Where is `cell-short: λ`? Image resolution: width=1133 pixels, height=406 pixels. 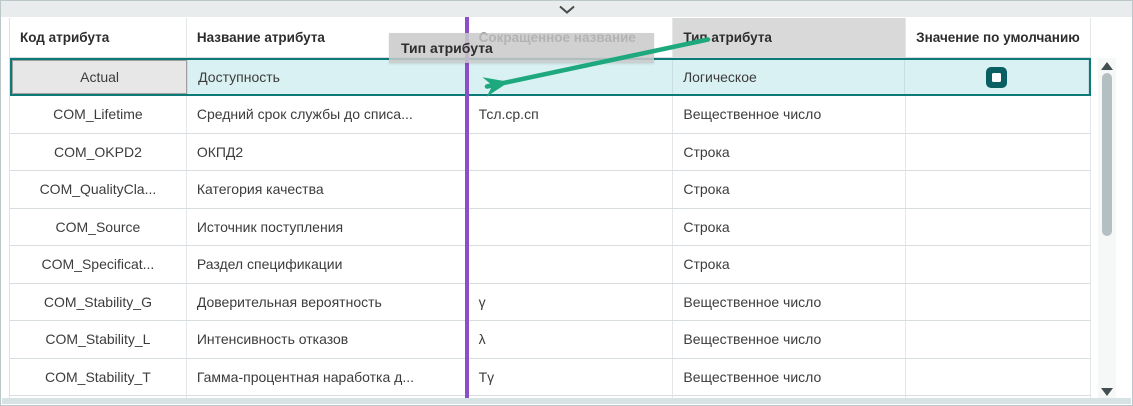
cell-short: λ is located at coordinates (571, 339).